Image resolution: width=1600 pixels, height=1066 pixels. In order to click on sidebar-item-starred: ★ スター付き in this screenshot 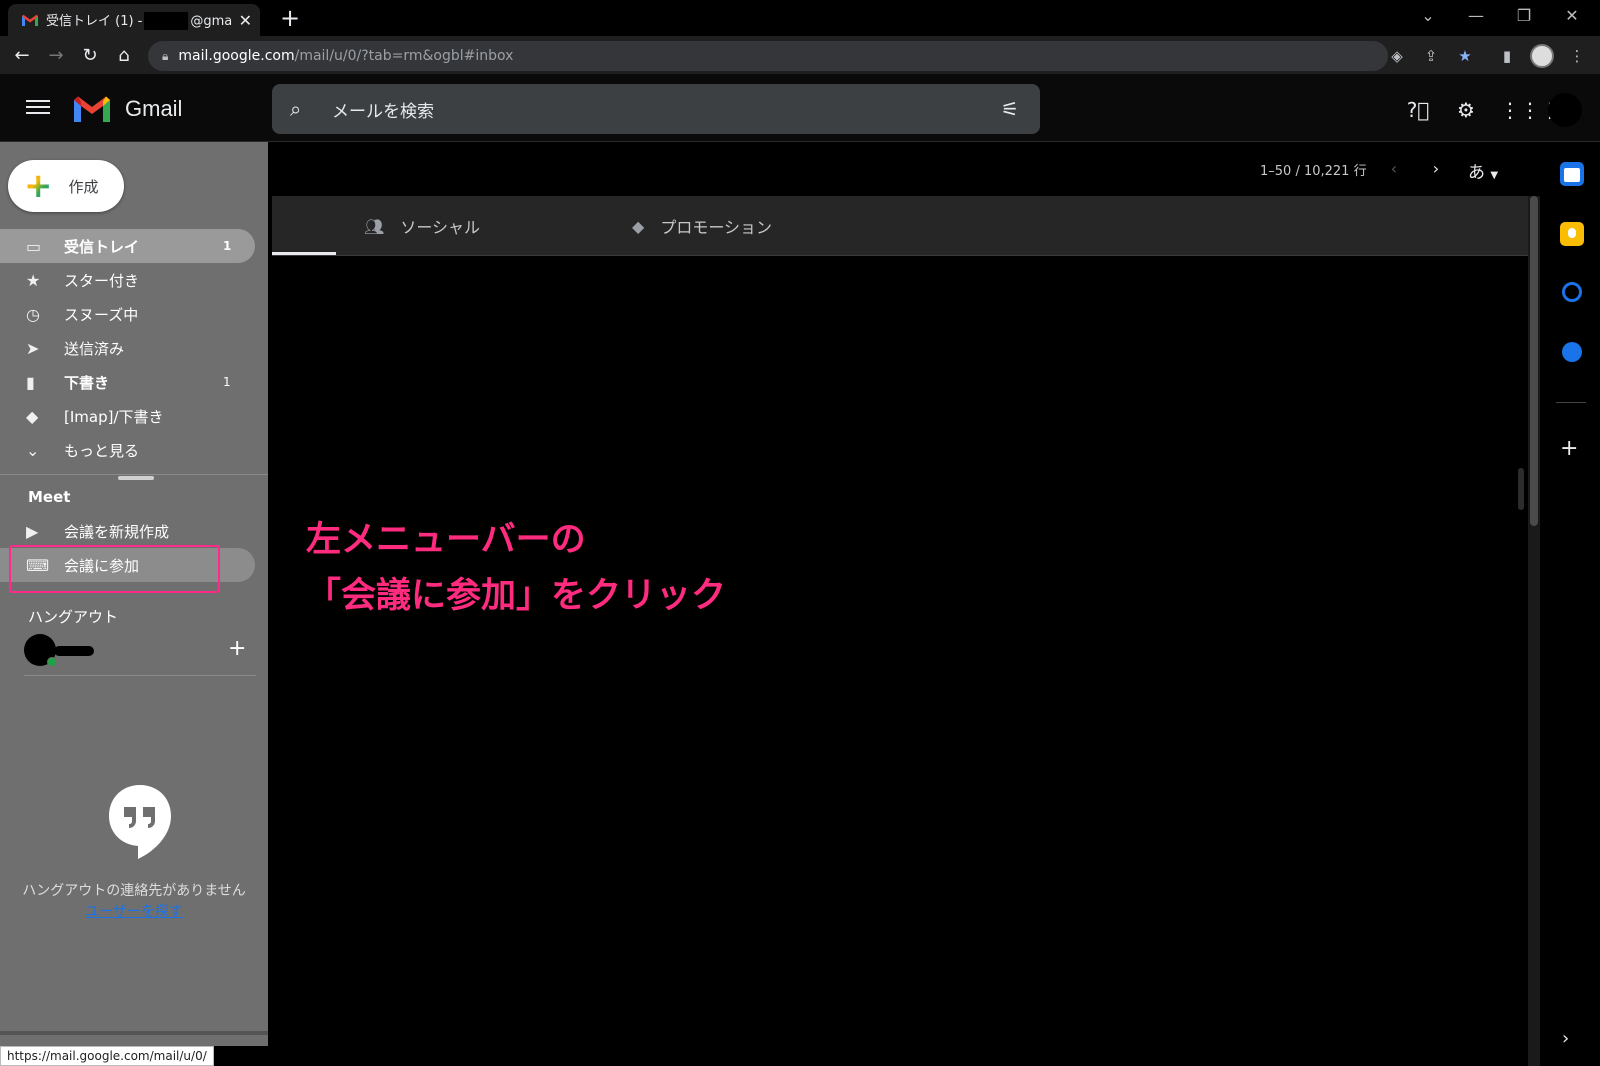, I will do `click(127, 280)`.